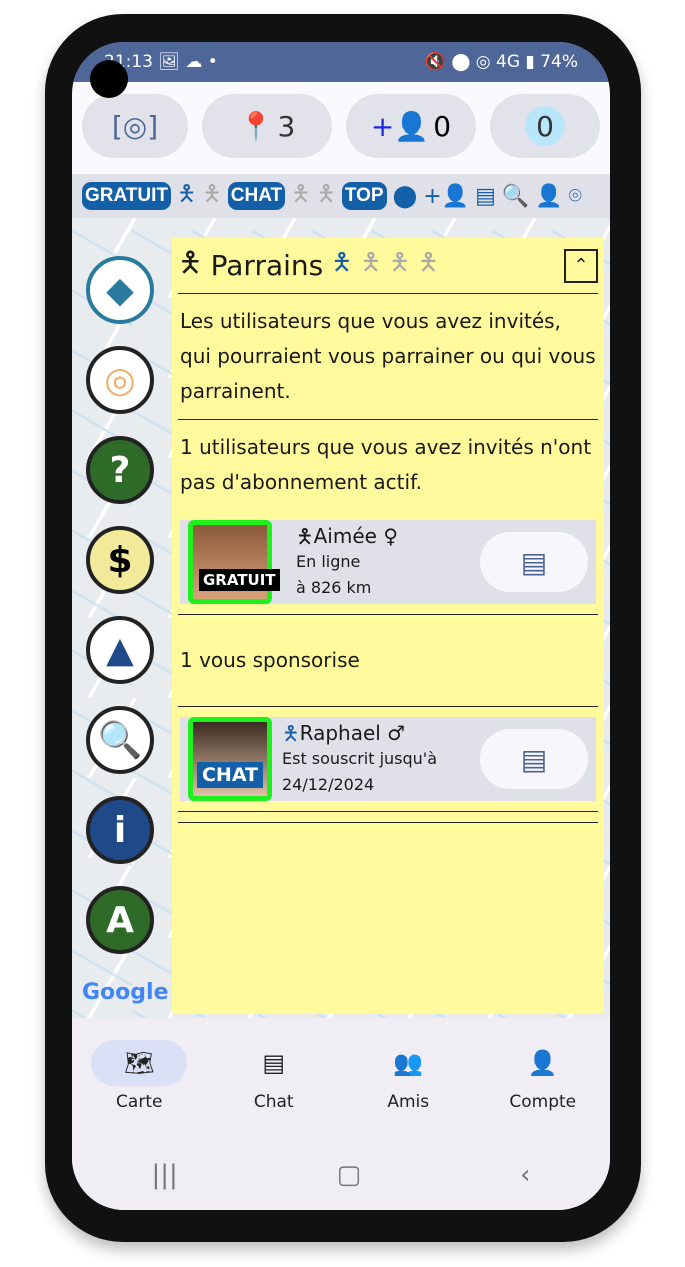 The width and height of the screenshot is (685, 1267). Describe the element at coordinates (508, 62) in the screenshot. I see `network: 4G` at that location.